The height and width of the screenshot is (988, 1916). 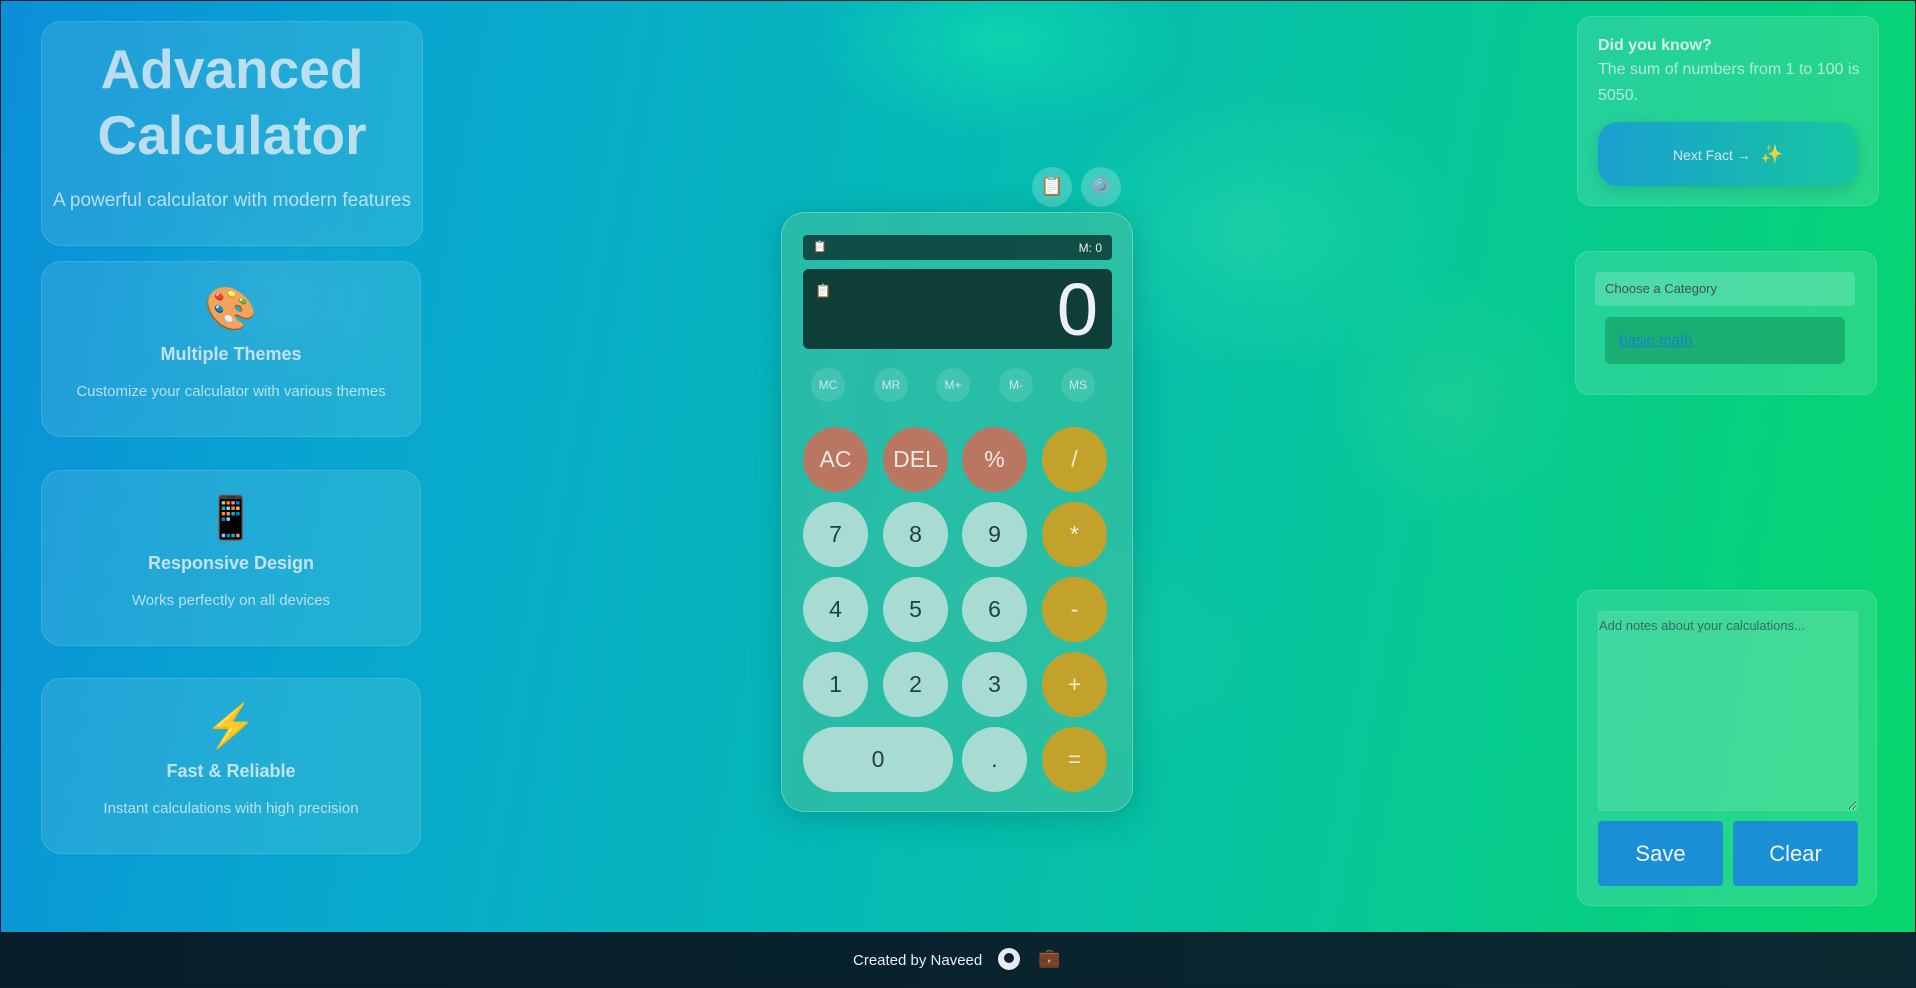 What do you see at coordinates (823, 291) in the screenshot?
I see `copy-icon: 📋` at bounding box center [823, 291].